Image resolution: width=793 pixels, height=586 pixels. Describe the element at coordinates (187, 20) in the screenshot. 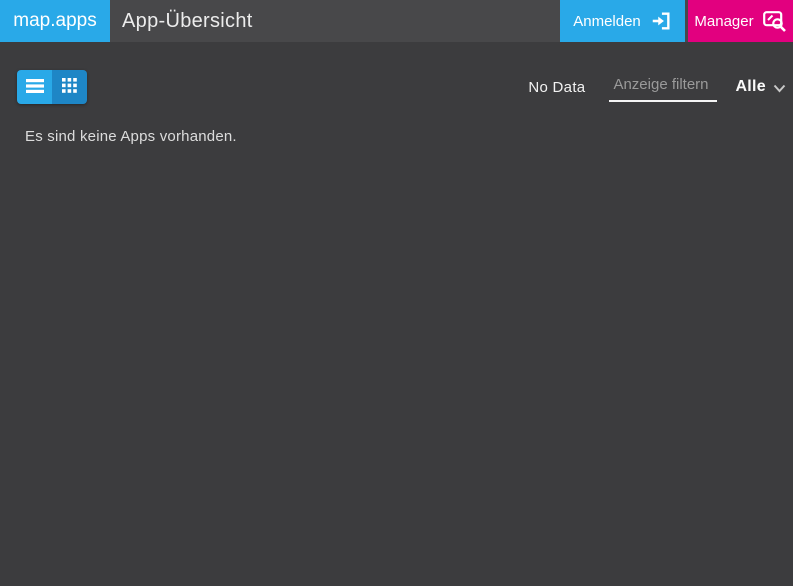

I see `page-title: App-Übersicht` at that location.